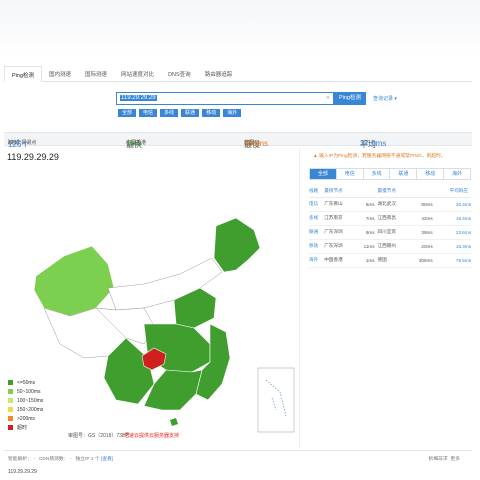  Describe the element at coordinates (180, 113) in the screenshot. I see `isp-filter-buttons: 全部 电信 多线 联通 移动 海外` at that location.